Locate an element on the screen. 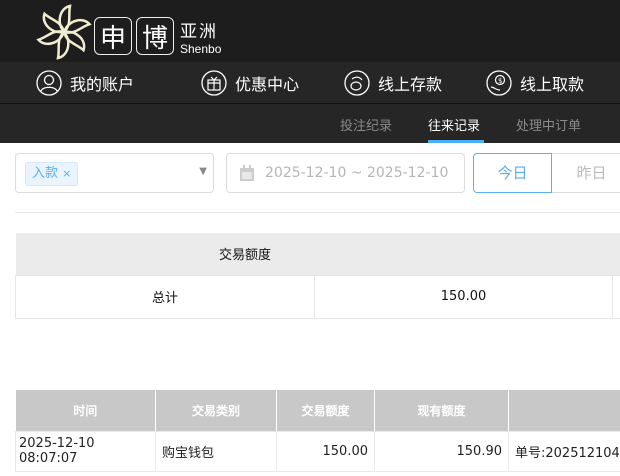  nav-label: 线上取款 is located at coordinates (552, 84).